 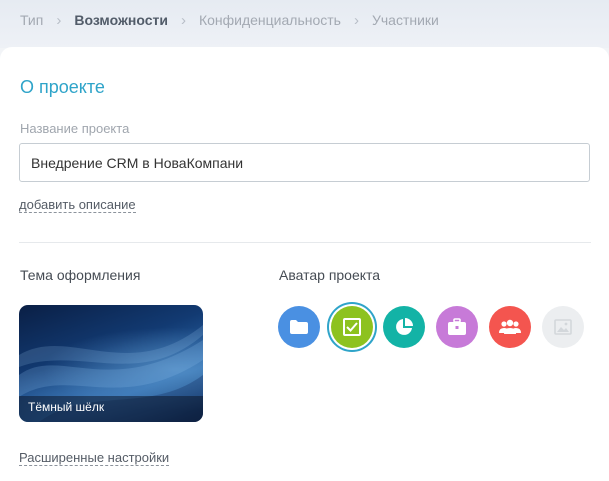 I want to click on image-icon, so click(x=563, y=327).